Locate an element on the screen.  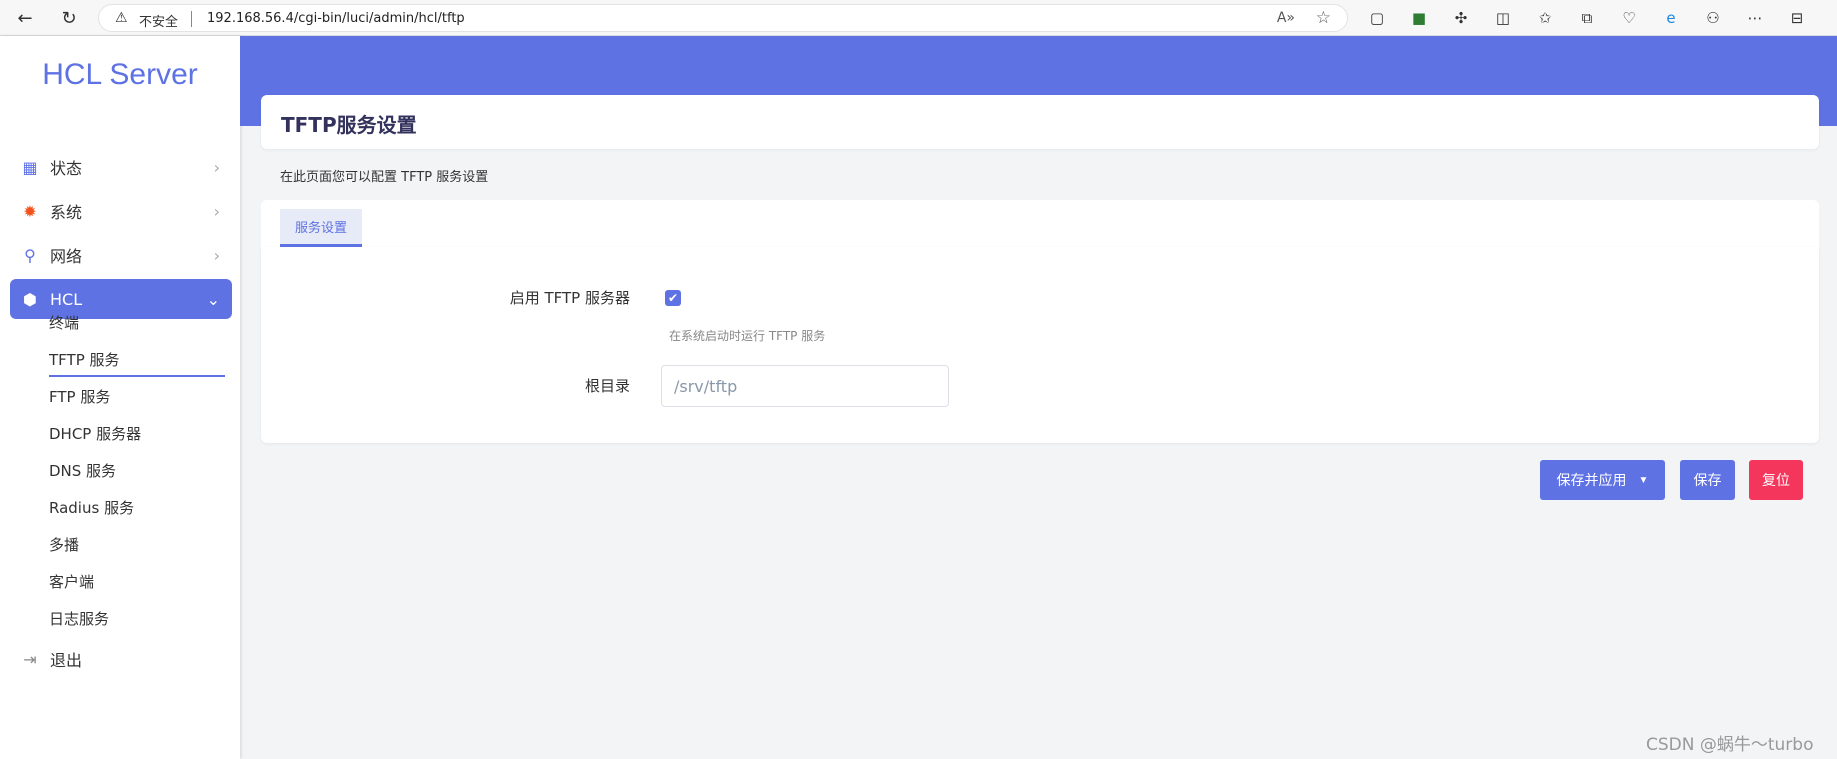
favorite-star-icon: ☆ is located at coordinates (1323, 18).